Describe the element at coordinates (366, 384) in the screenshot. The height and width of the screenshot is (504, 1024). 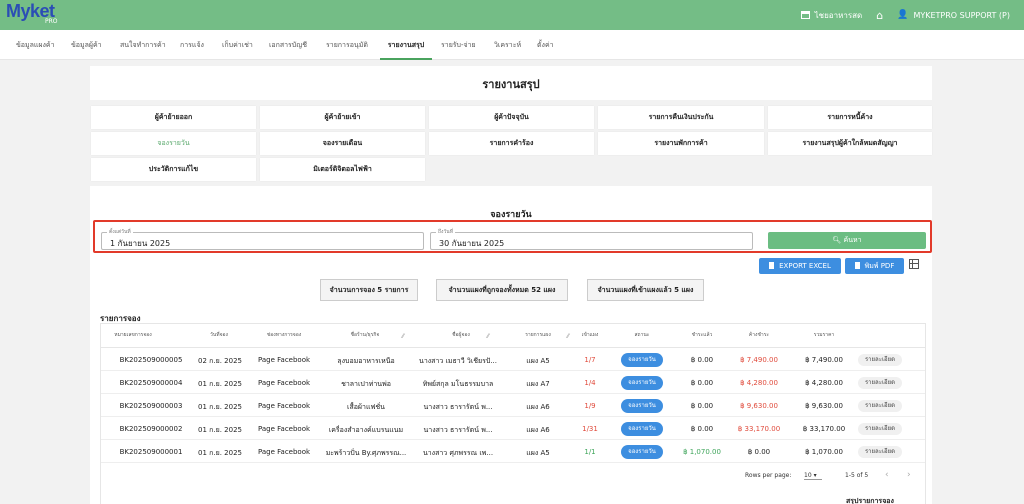
I see `cell-shop: ชาลาเปาท่านพ่อ` at that location.